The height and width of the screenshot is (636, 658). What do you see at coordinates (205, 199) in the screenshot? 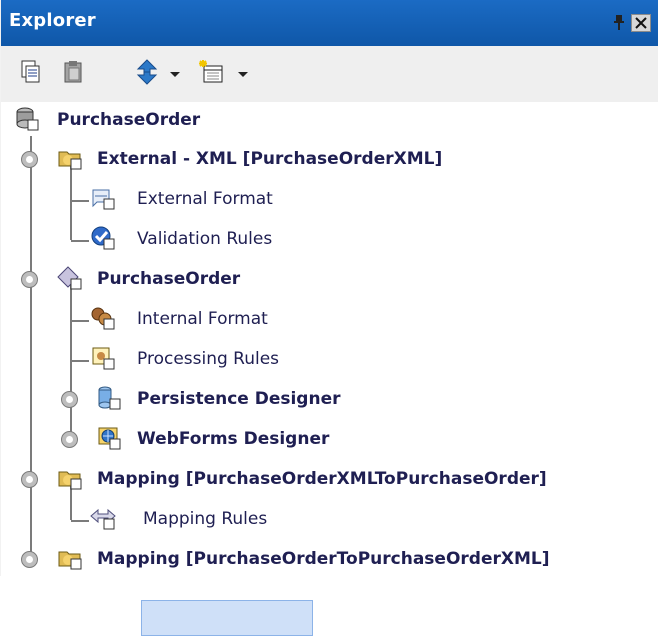
I see `tree-node-label: External Format` at bounding box center [205, 199].